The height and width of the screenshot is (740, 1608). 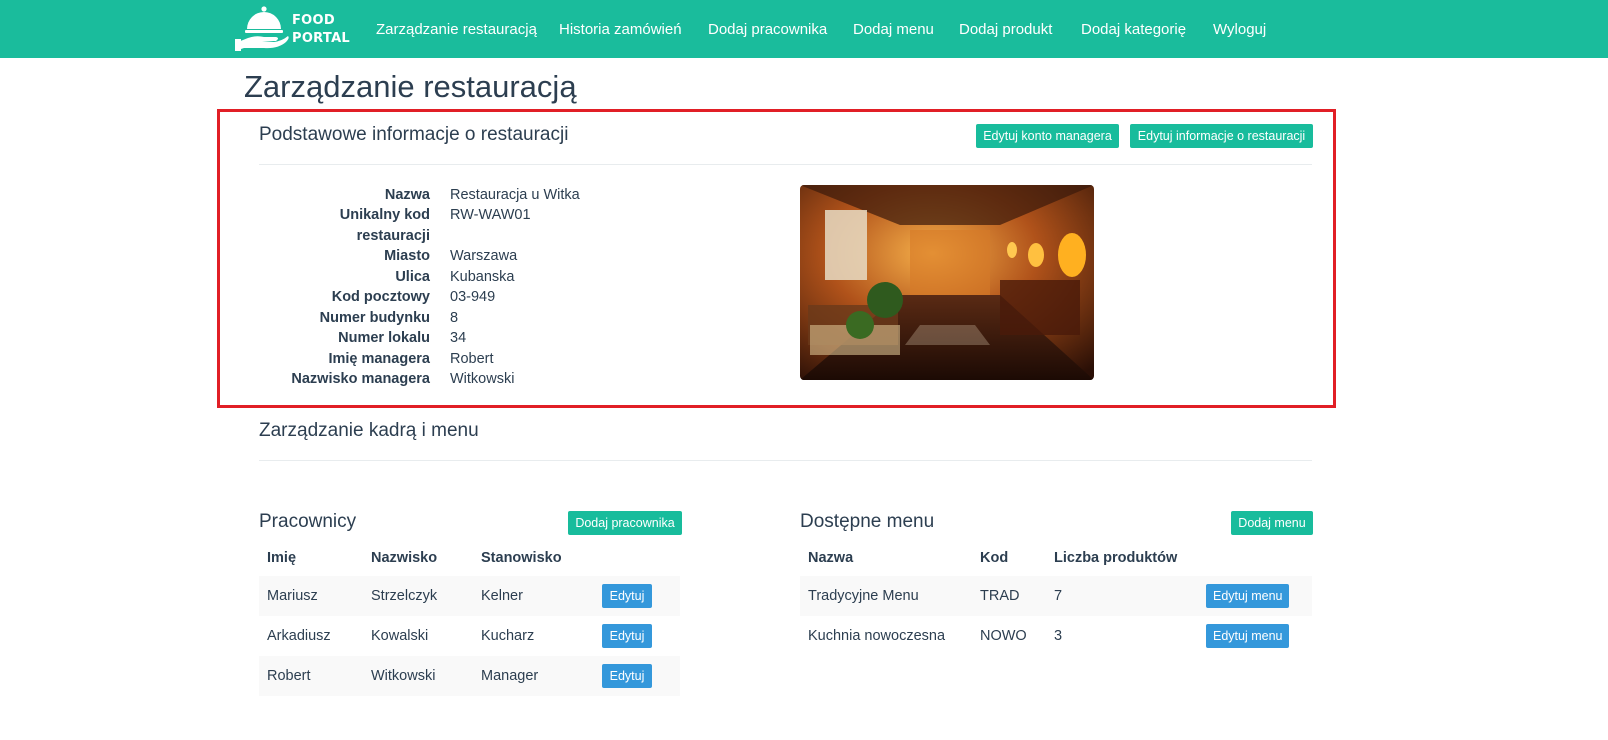 I want to click on table-row: Robert Witkowski Manager Edytuj, so click(x=469, y=676).